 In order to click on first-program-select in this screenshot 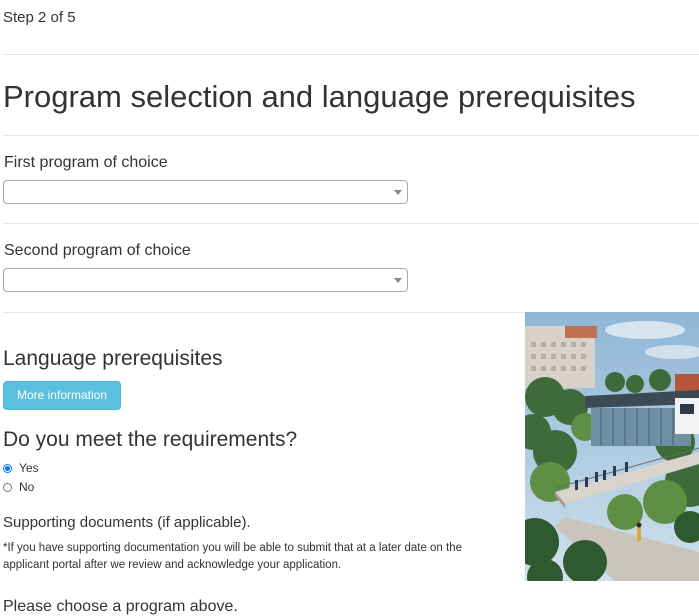, I will do `click(205, 192)`.